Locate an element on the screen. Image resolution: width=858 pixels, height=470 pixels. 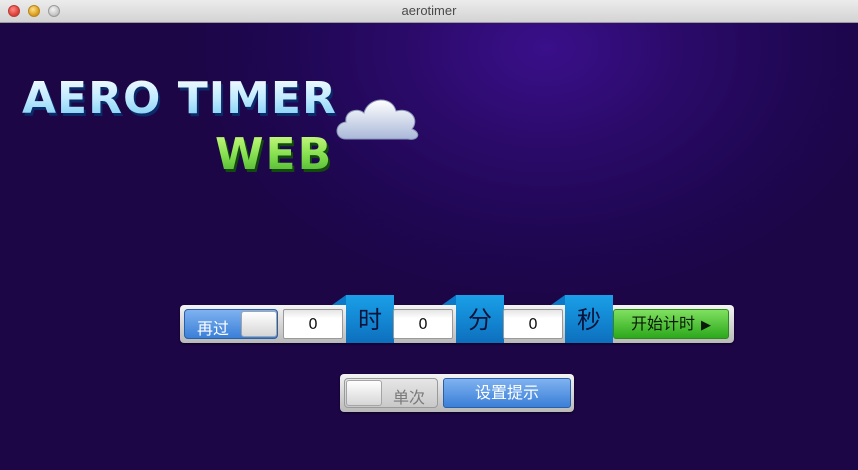
logo-subtitle: WEB is located at coordinates (274, 154).